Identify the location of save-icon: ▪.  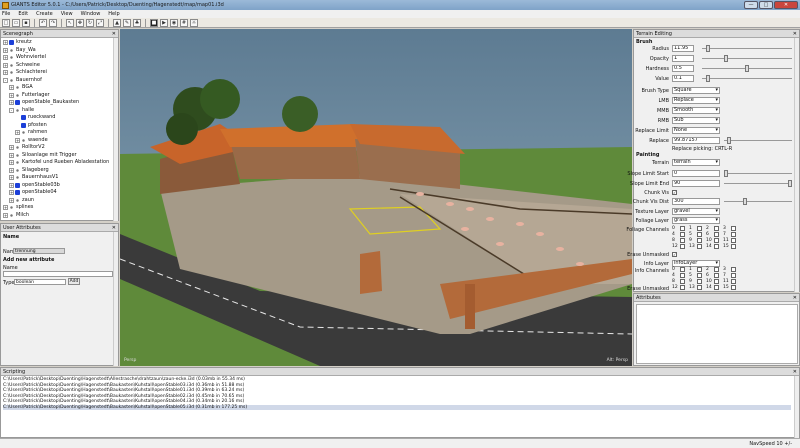
(26, 22).